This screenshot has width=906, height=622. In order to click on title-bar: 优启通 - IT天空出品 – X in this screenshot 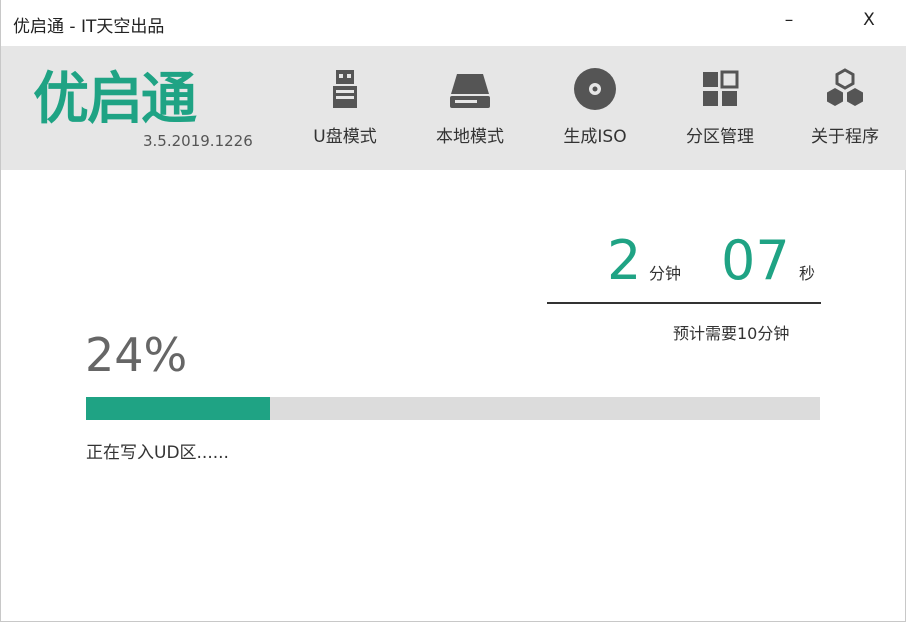, I will do `click(453, 23)`.